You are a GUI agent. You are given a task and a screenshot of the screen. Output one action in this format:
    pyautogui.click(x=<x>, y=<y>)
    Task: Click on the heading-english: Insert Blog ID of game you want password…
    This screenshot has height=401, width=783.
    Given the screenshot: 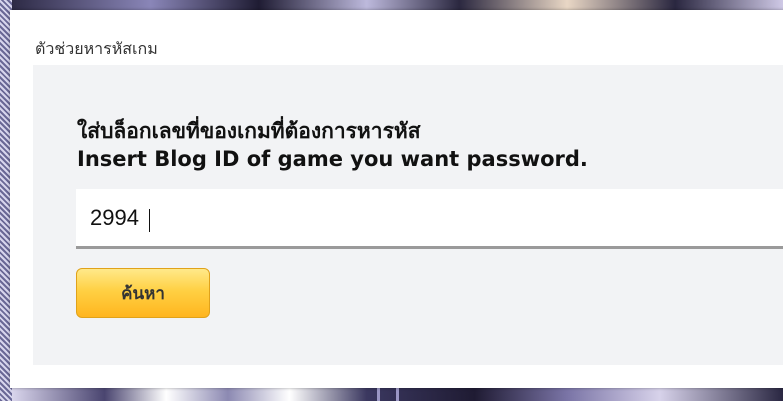 What is the action you would take?
    pyautogui.click(x=332, y=159)
    